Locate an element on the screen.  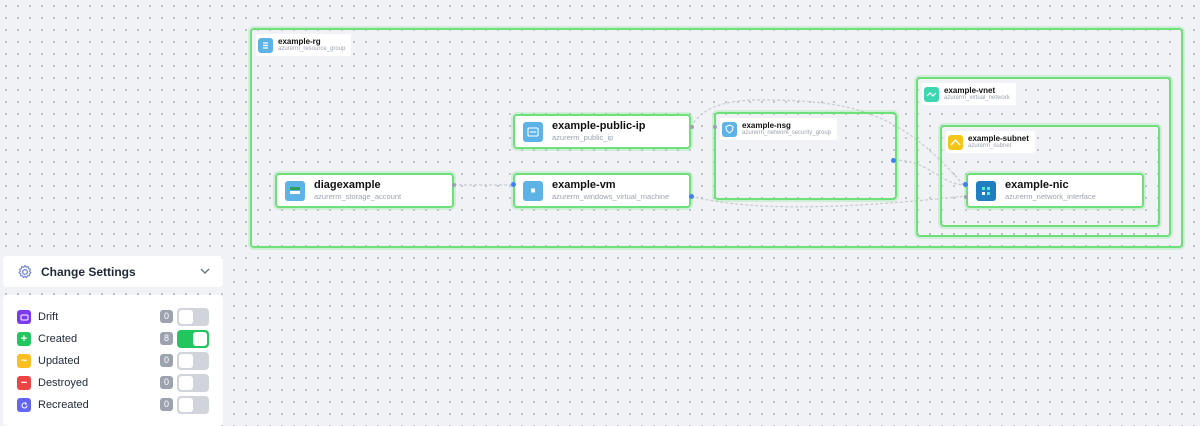
refresh-icon is located at coordinates (24, 405).